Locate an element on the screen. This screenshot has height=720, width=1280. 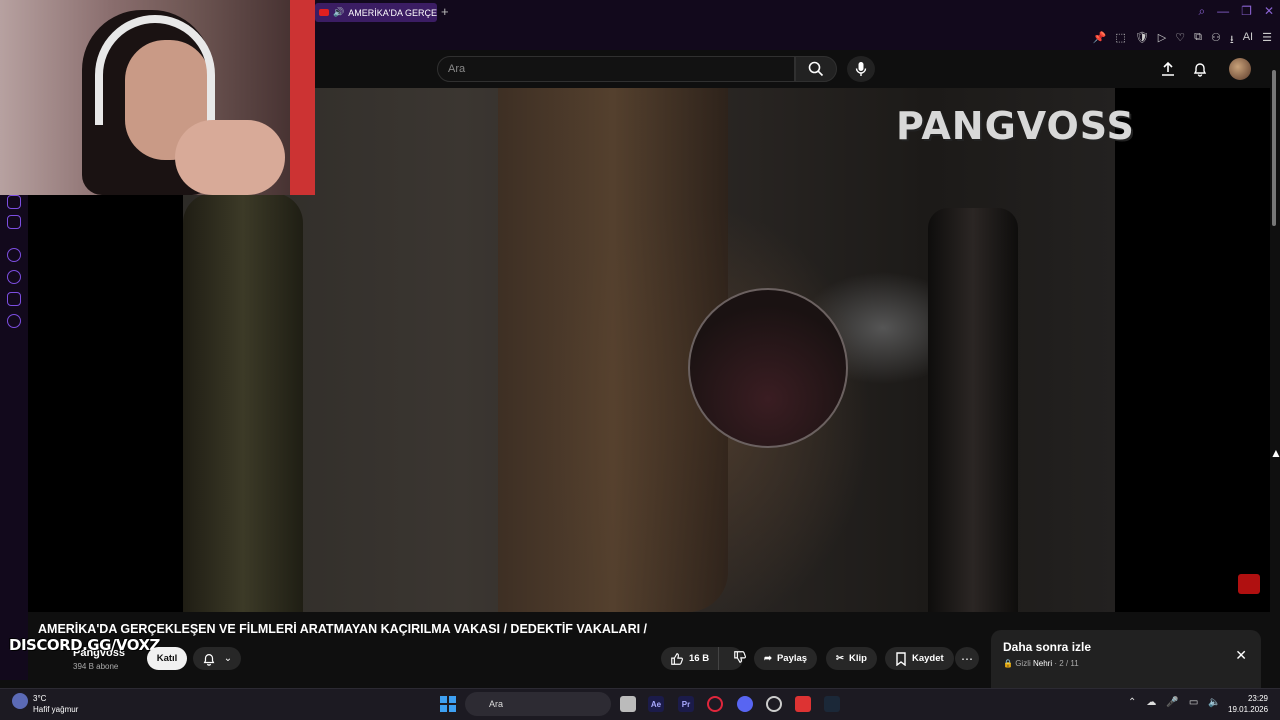
extensions-icon: ⧉ is located at coordinates (1198, 40).